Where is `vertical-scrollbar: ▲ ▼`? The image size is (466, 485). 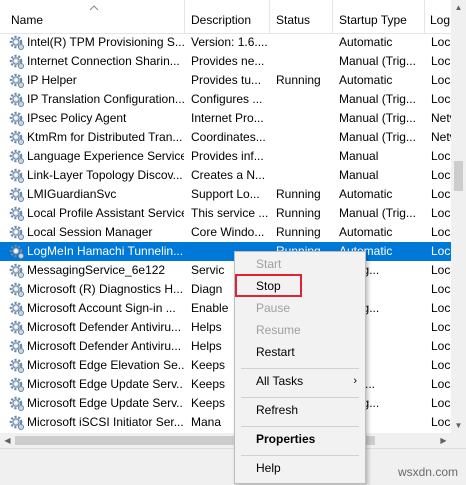 vertical-scrollbar: ▲ ▼ is located at coordinates (458, 216).